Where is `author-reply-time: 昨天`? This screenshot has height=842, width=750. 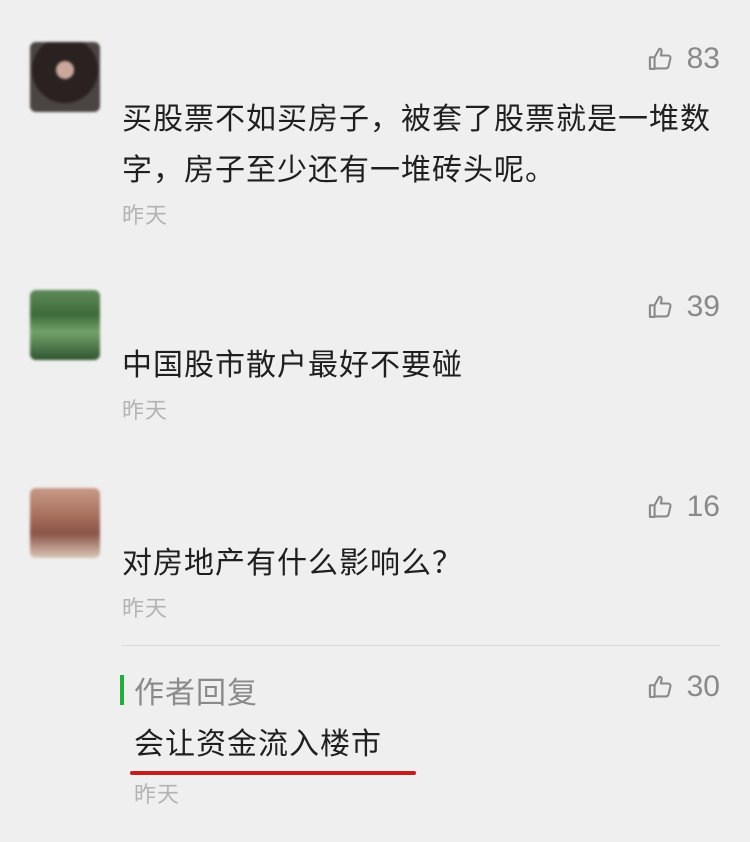
author-reply-time: 昨天 is located at coordinates (157, 795).